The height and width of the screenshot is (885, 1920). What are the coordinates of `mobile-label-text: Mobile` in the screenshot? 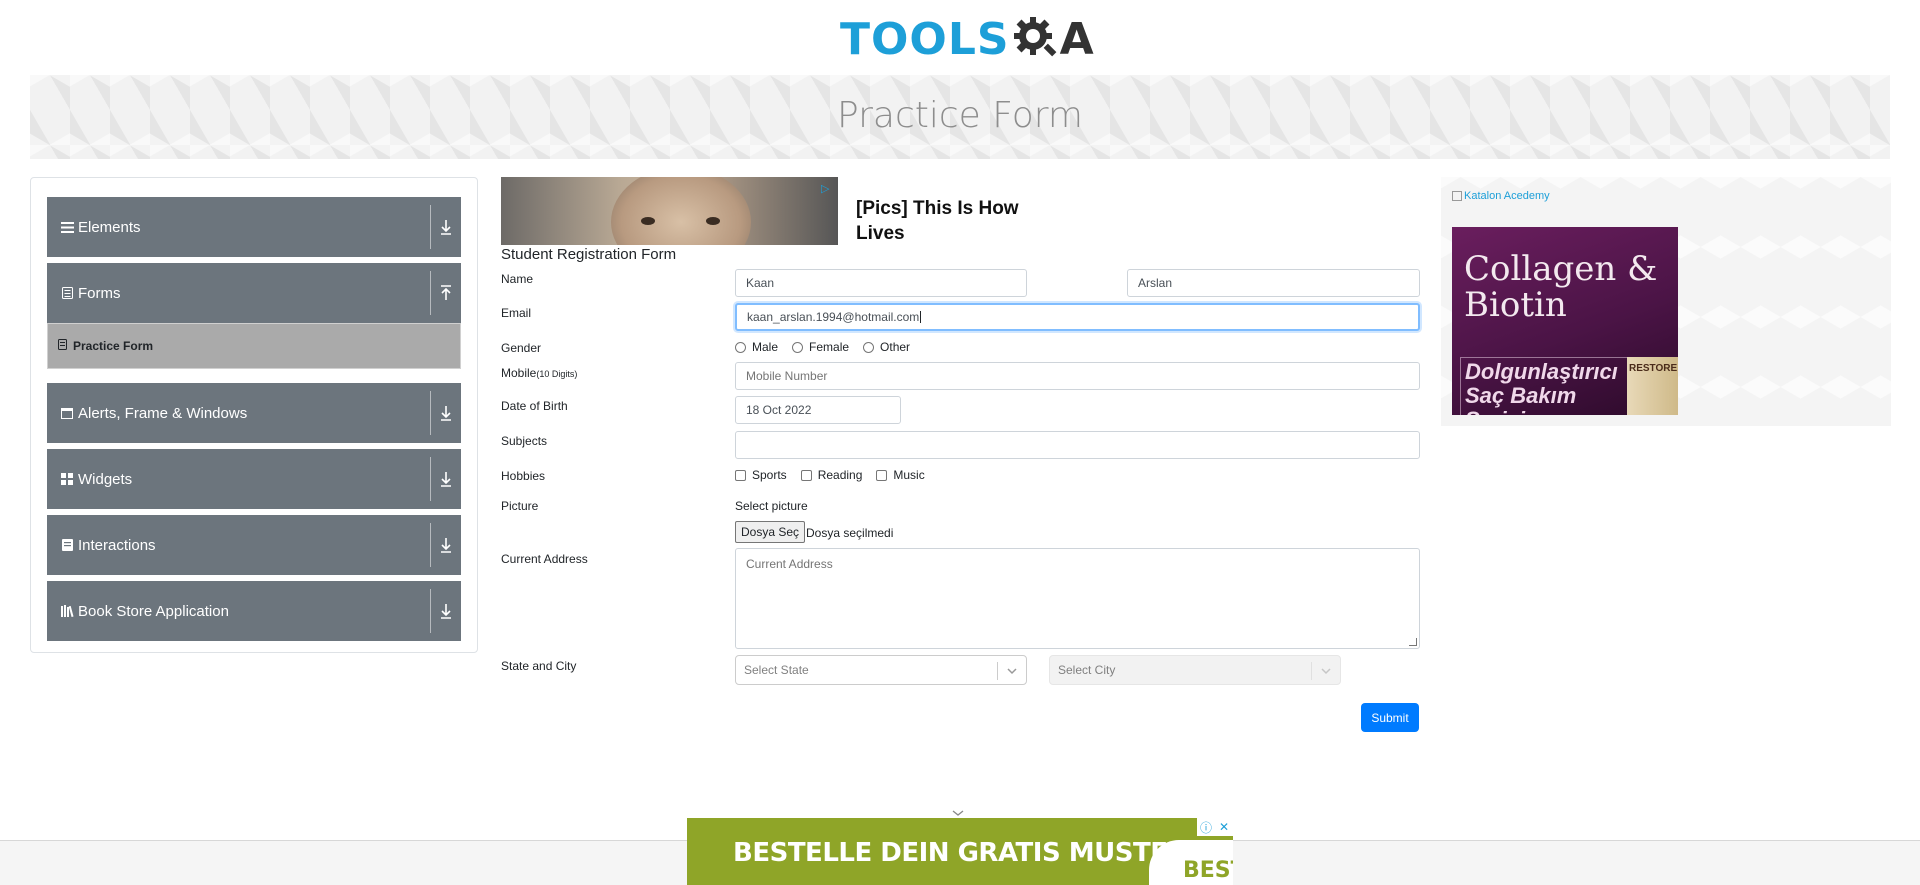 It's located at (519, 373).